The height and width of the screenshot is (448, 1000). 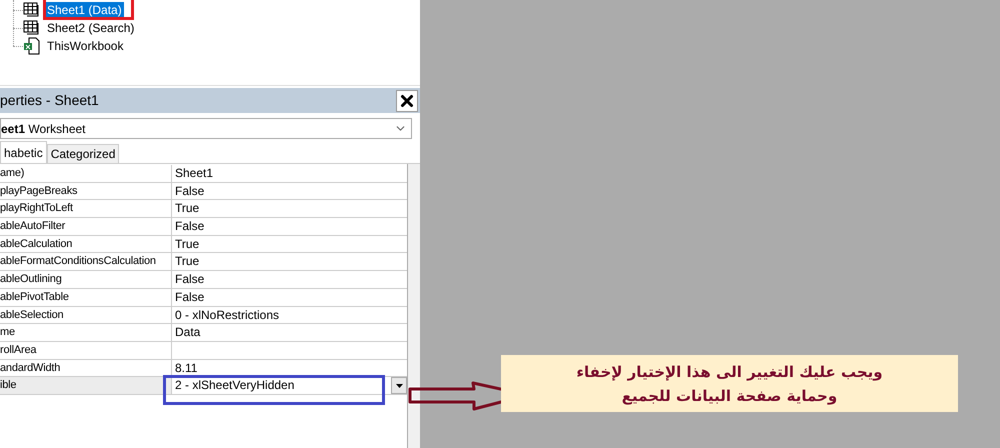 I want to click on property-name: playPageBreaks, so click(x=86, y=191).